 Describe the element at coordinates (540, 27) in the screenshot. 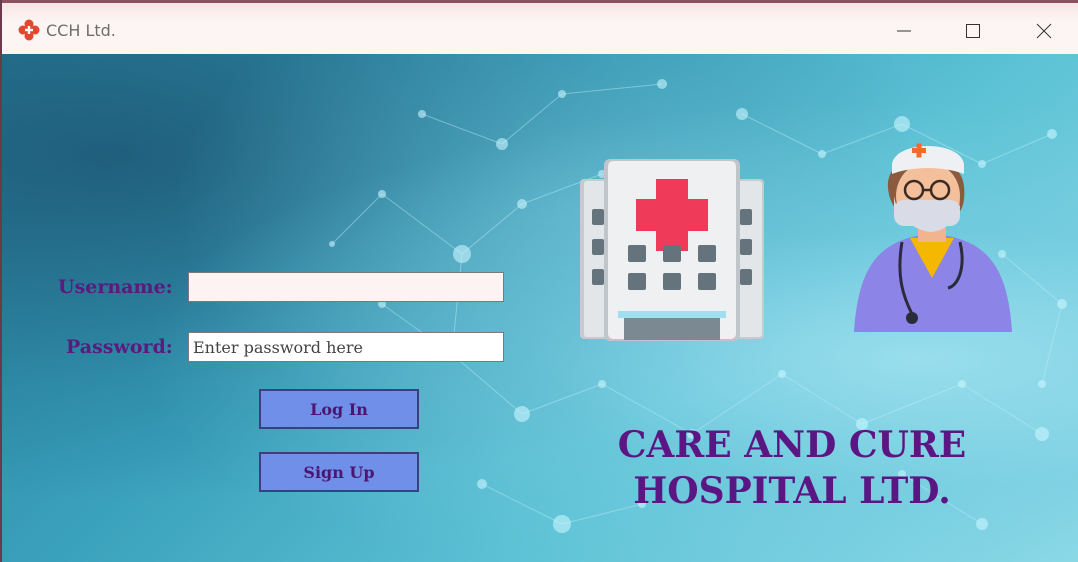

I see `title-bar: CCH Ltd.` at that location.